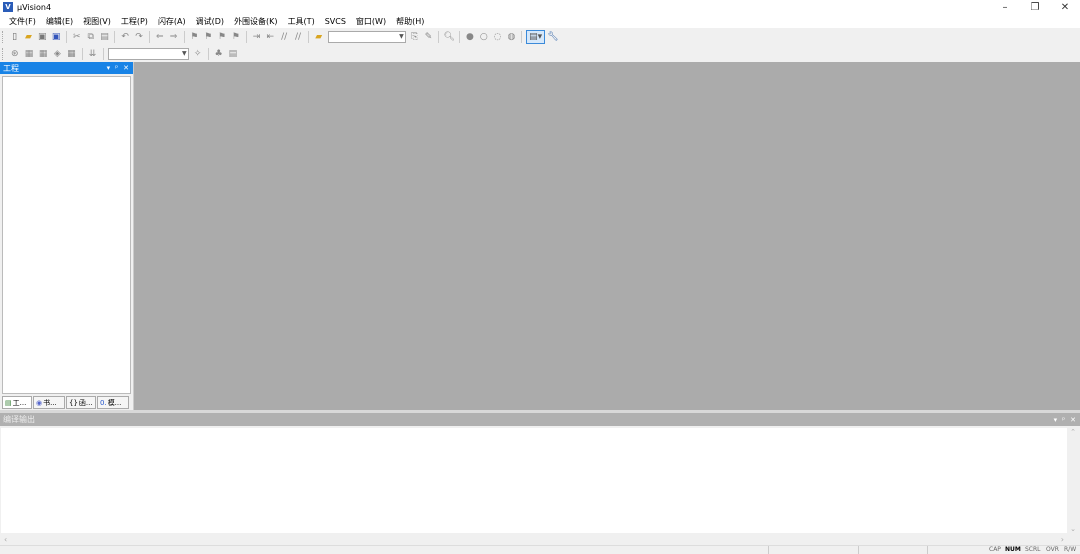 The image size is (1080, 554). Describe the element at coordinates (371, 21) in the screenshot. I see `menu-window: 窗口(W)` at that location.